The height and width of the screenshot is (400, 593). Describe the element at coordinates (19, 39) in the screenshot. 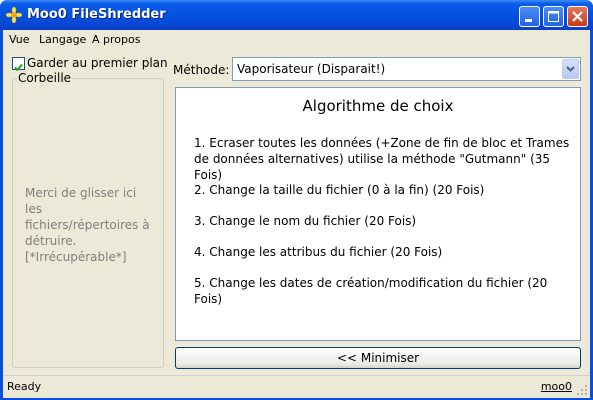

I see `menu-vue: Vue` at that location.